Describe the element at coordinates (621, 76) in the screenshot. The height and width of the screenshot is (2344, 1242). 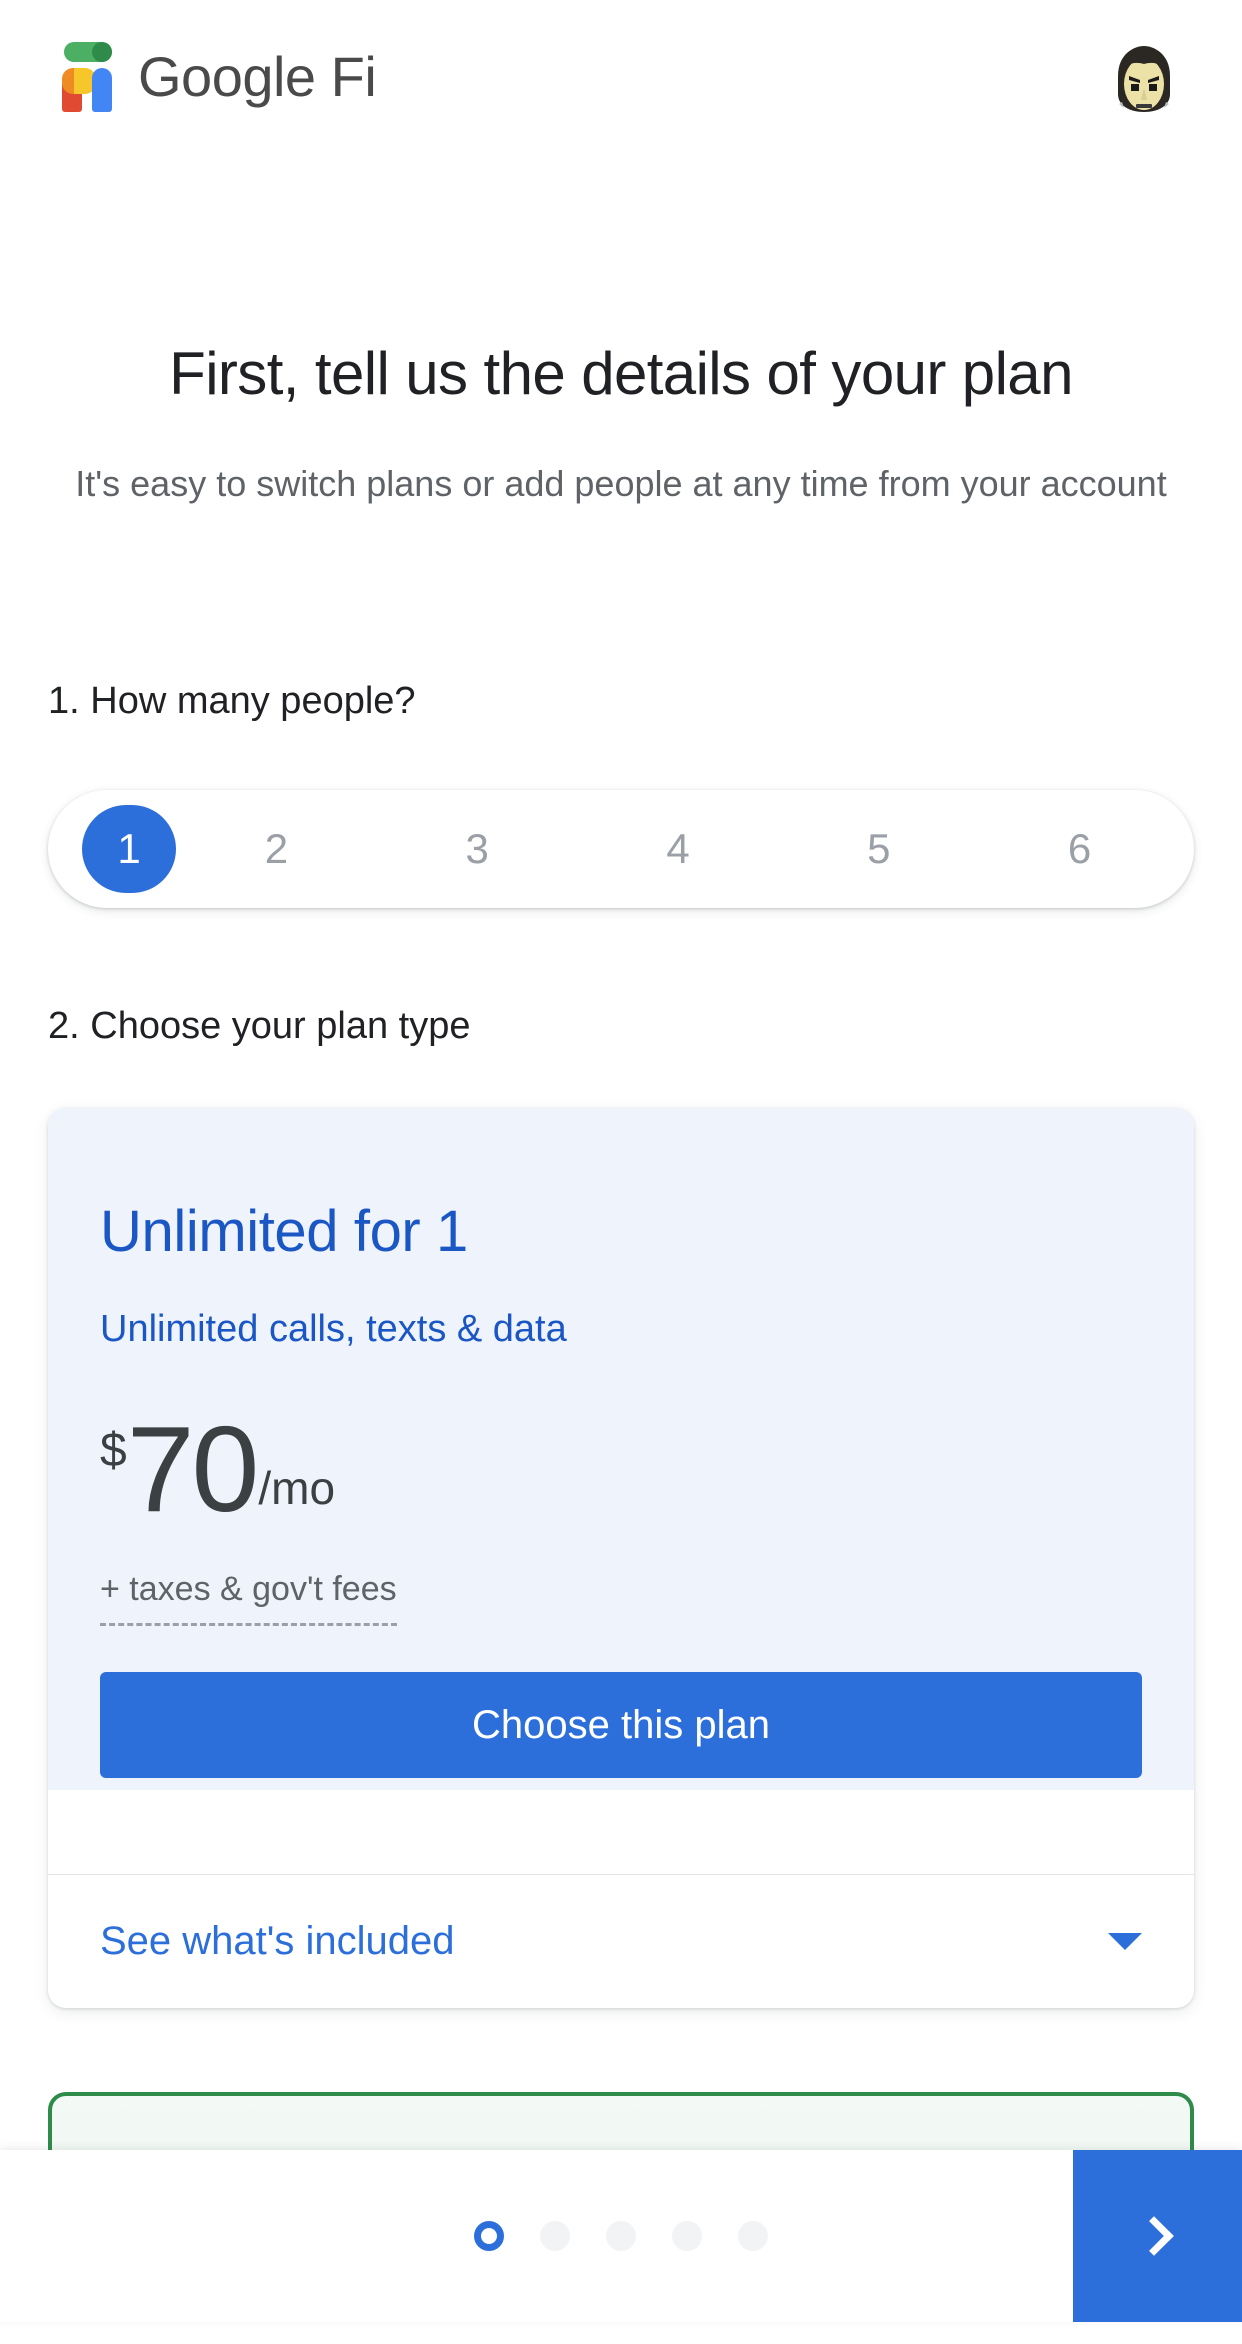
I see `app-header: Google Fi` at that location.